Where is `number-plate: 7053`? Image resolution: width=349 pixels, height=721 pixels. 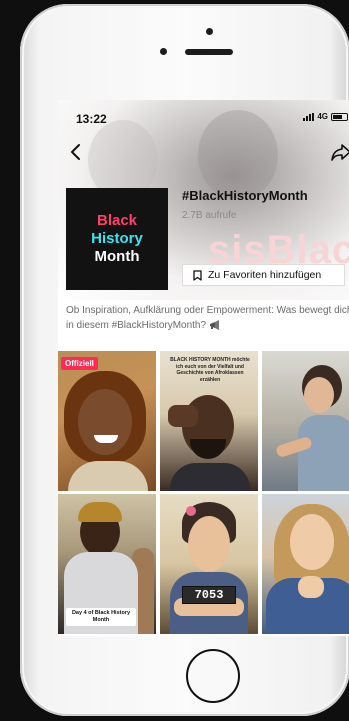
number-plate: 7053 is located at coordinates (209, 595).